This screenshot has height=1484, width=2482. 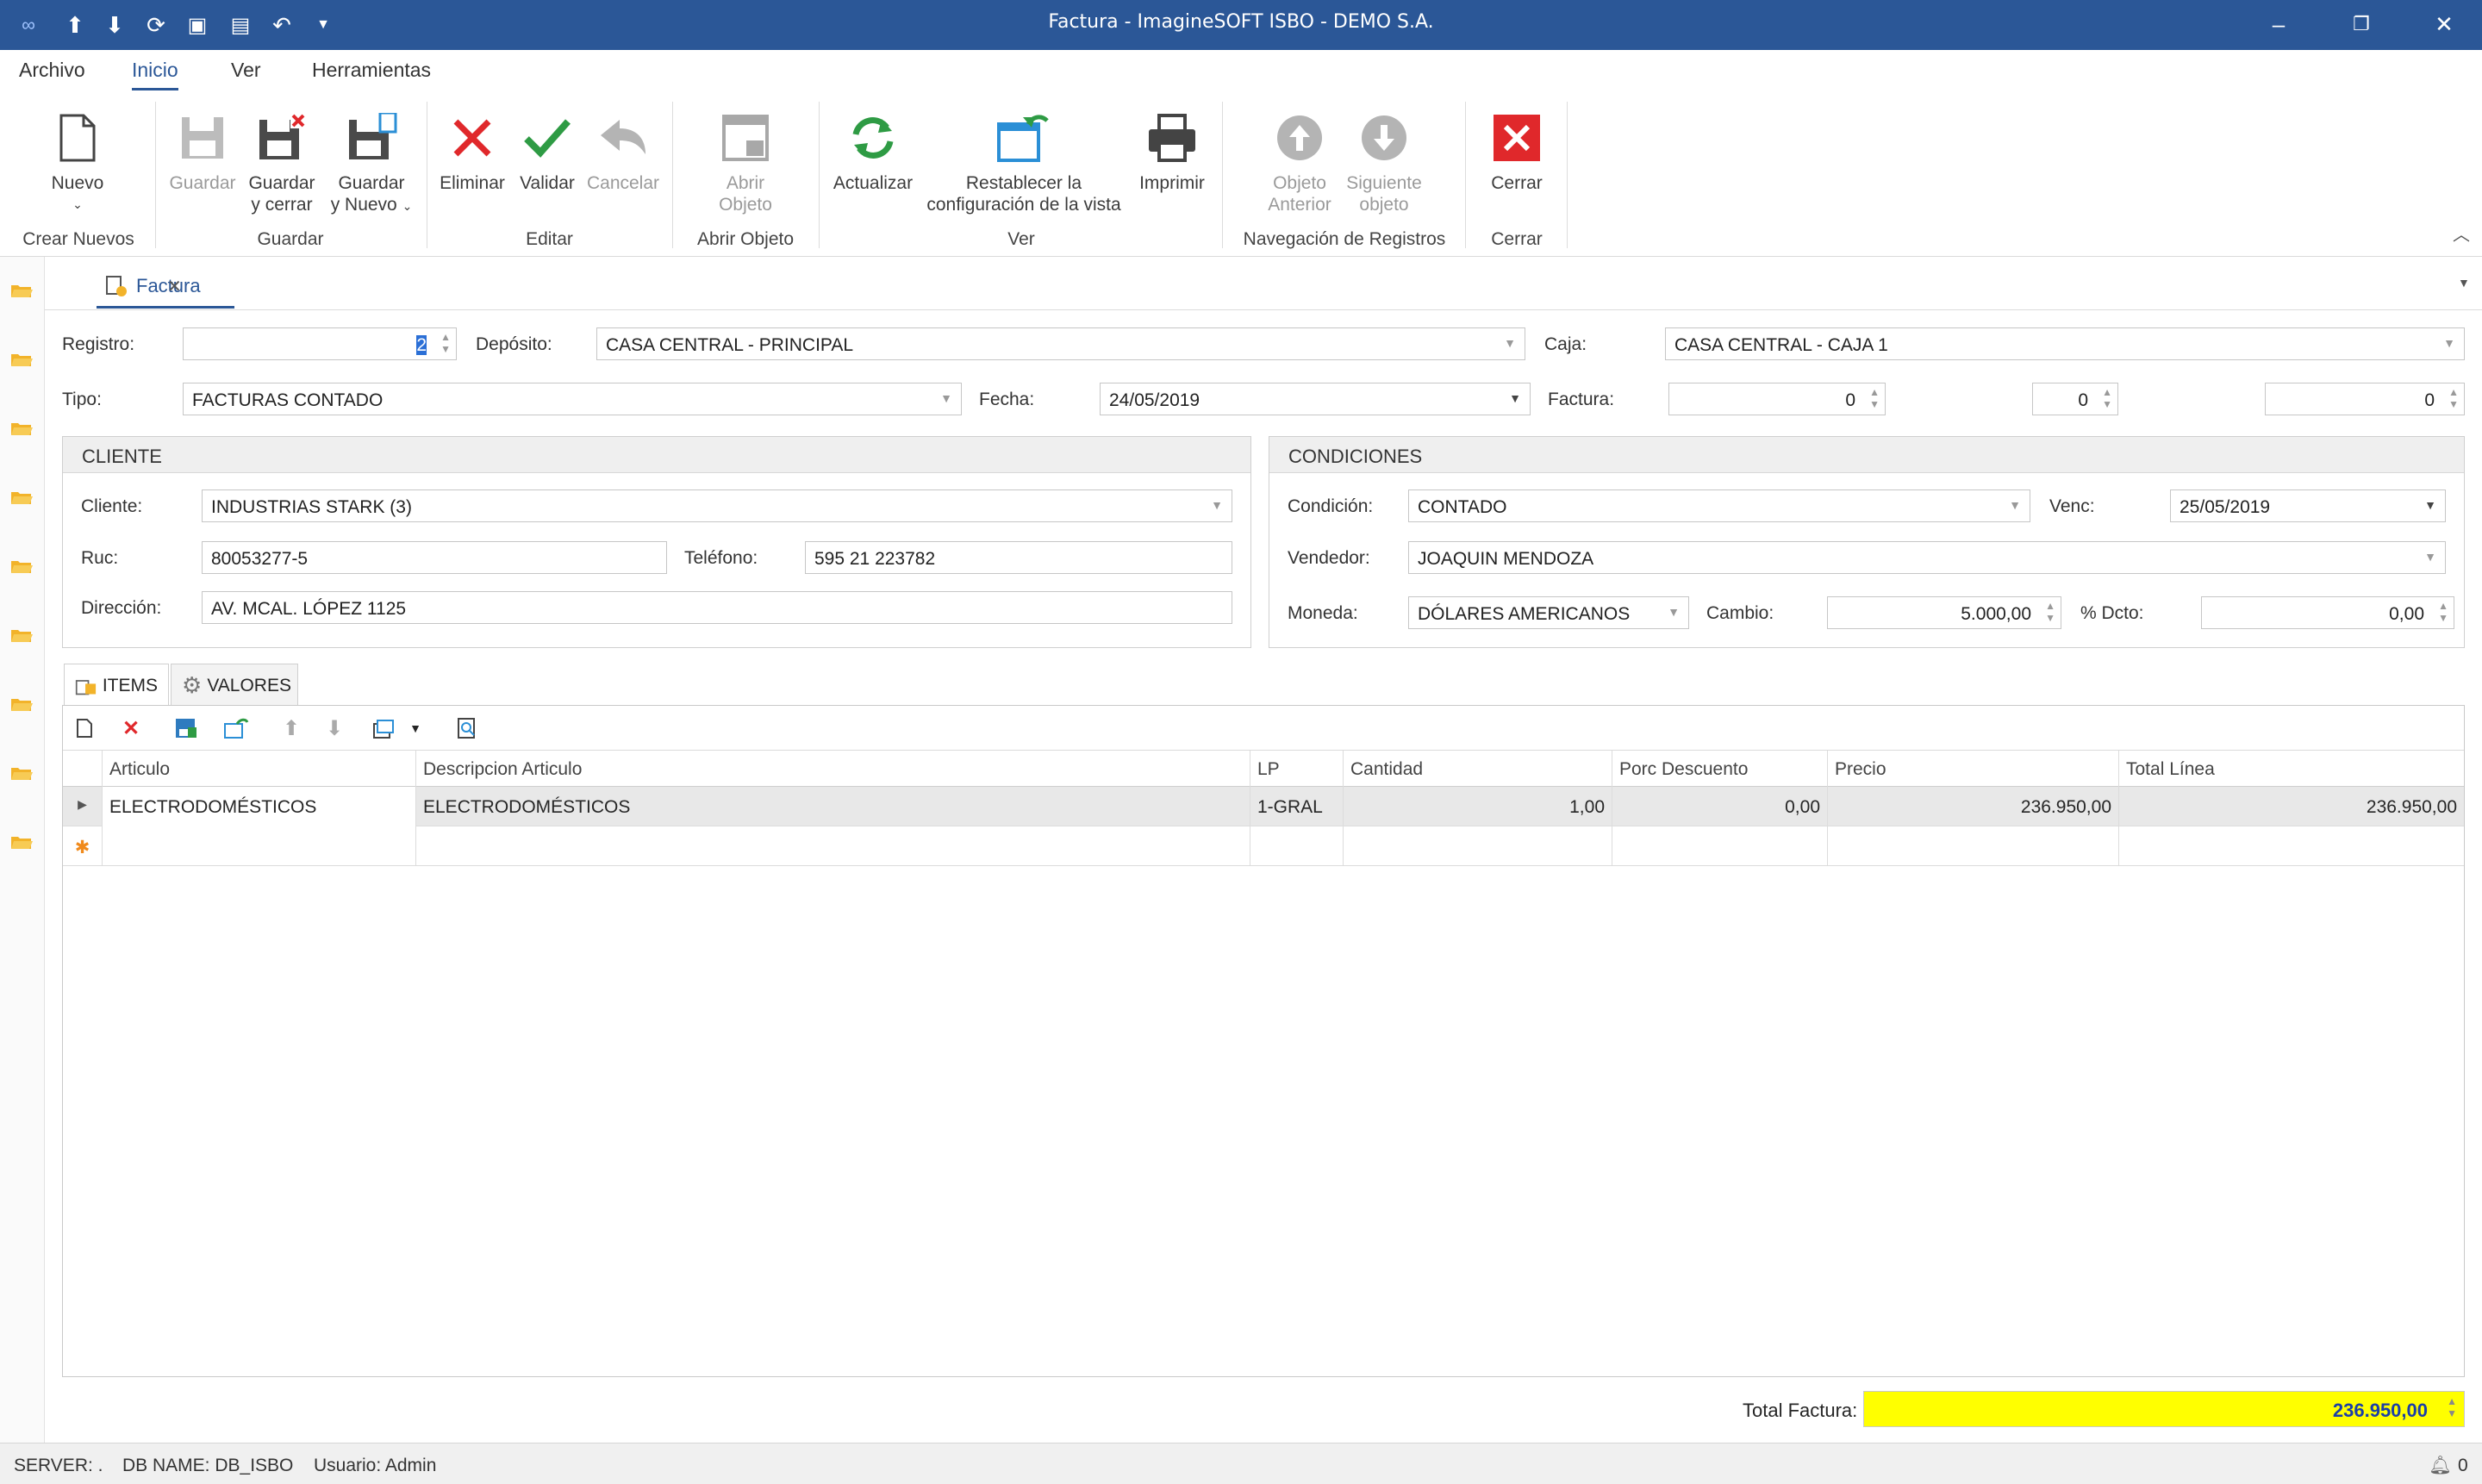 I want to click on condicion-select: CONTADO ▼, so click(x=1719, y=505).